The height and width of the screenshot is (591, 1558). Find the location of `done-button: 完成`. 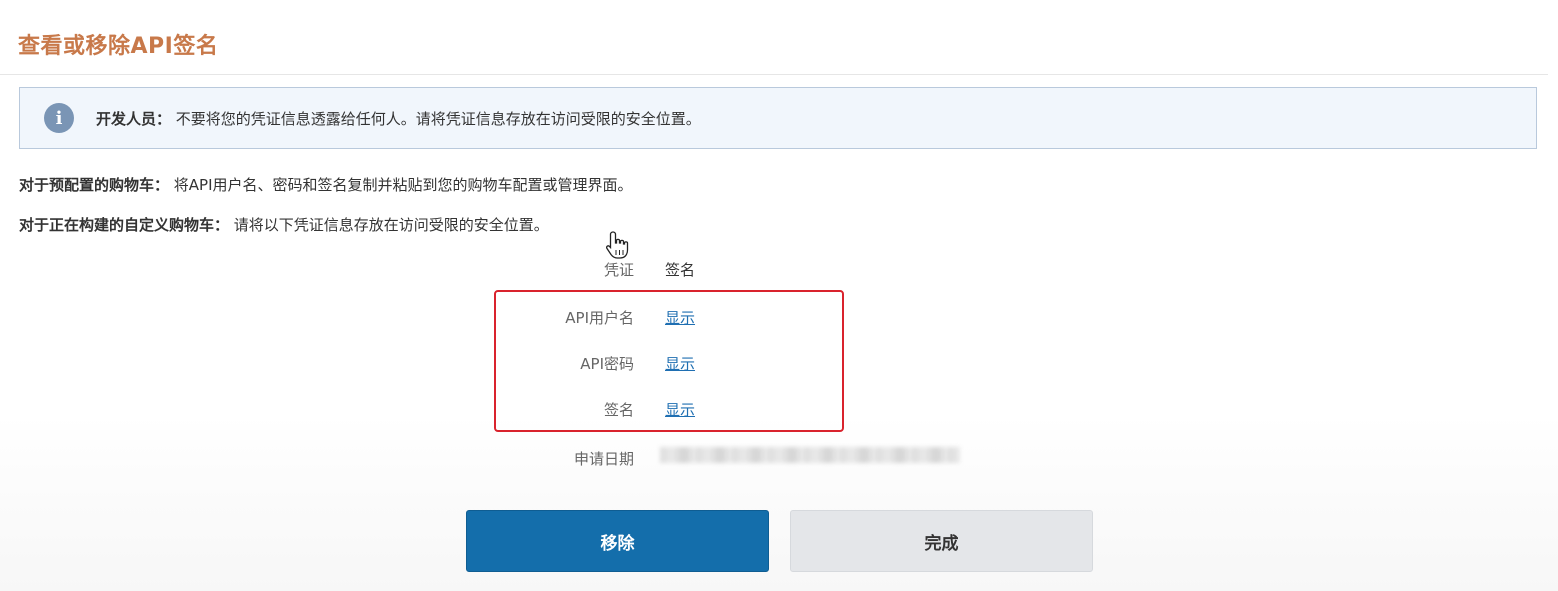

done-button: 完成 is located at coordinates (941, 541).